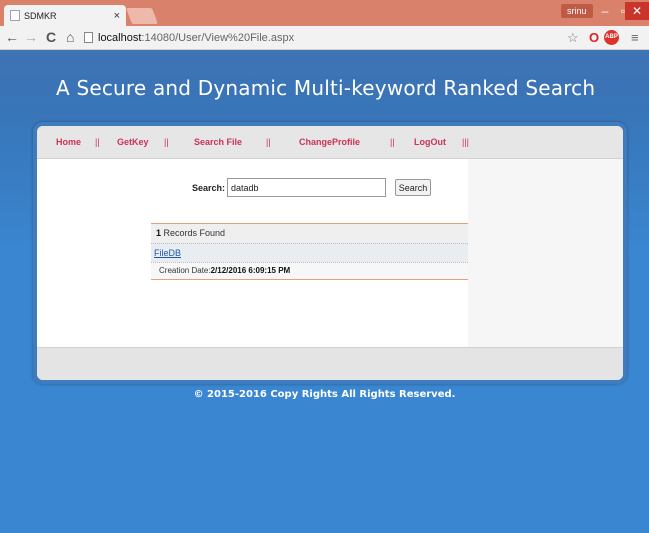 Image resolution: width=649 pixels, height=533 pixels. What do you see at coordinates (218, 142) in the screenshot?
I see `menu-search-file: Search File` at bounding box center [218, 142].